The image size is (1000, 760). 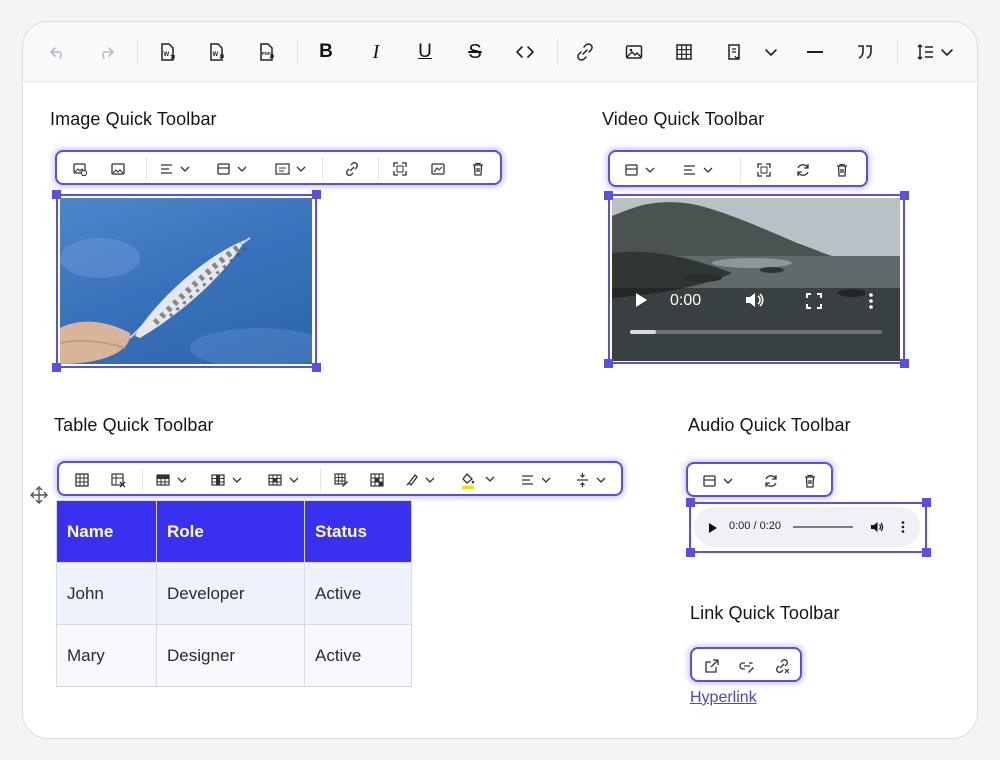 I want to click on link-quick-toolbar, so click(x=746, y=664).